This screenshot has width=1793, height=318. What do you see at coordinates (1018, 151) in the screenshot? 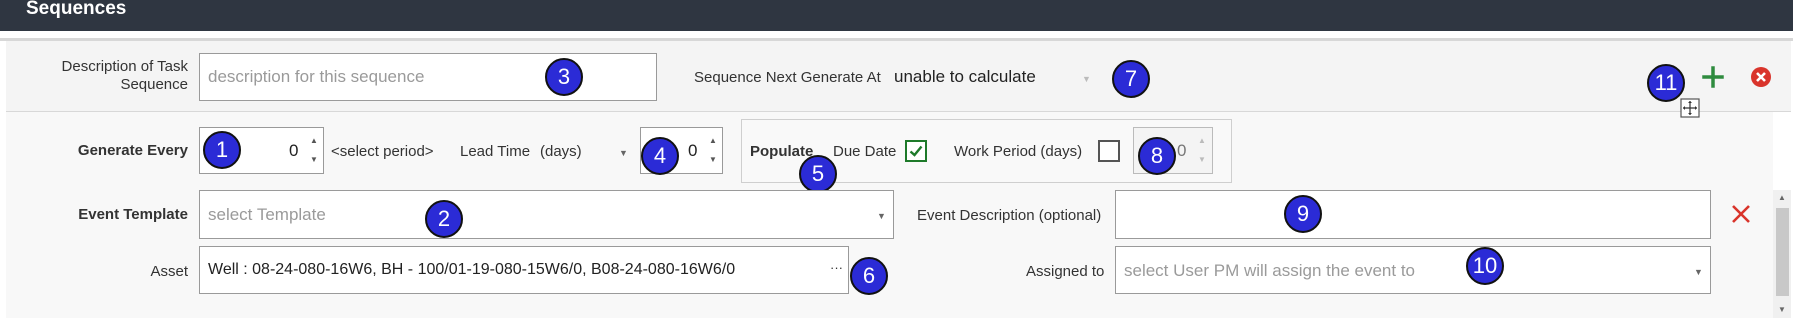
I see `work-period-label: Work Period (days)` at bounding box center [1018, 151].